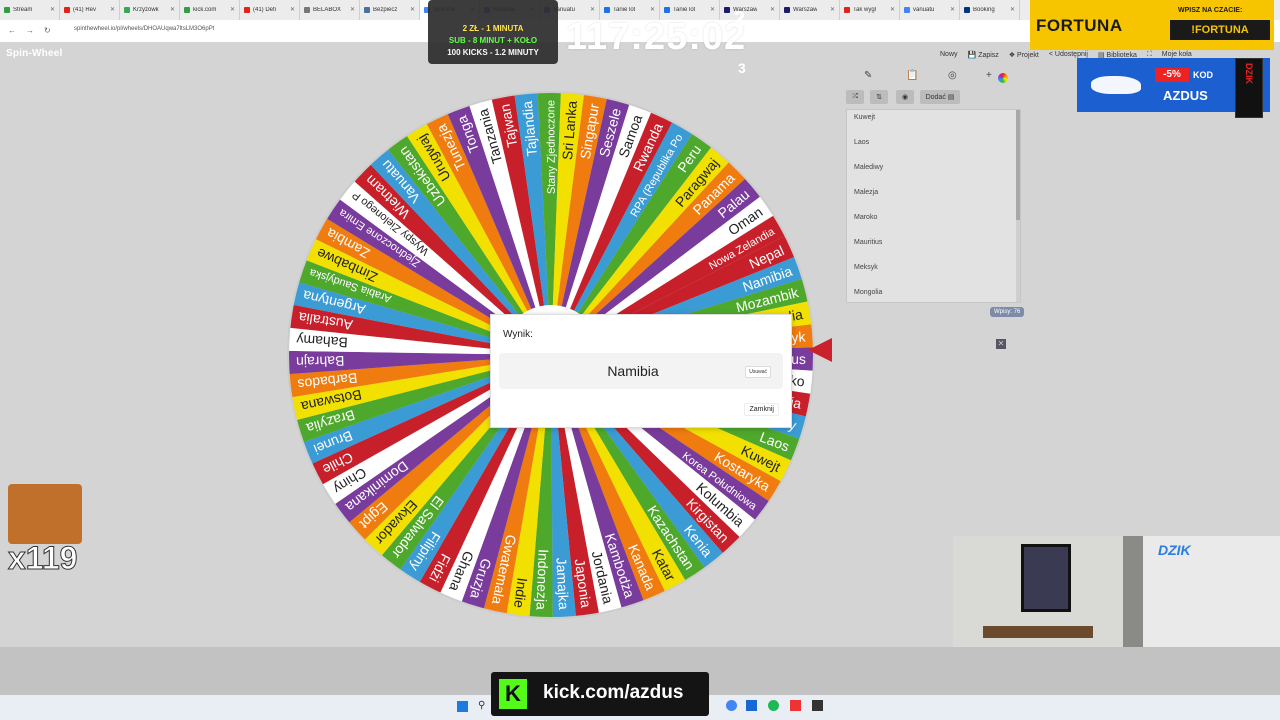  Describe the element at coordinates (1203, 75) in the screenshot. I see `dzik-kod-label: KOD` at that location.